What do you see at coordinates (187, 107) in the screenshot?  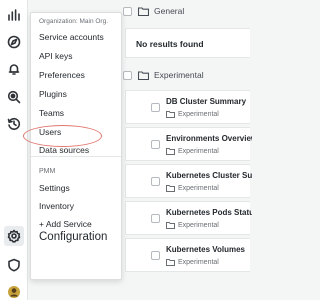 I see `dashboard-card: DB Cluster Summary Experimental` at bounding box center [187, 107].